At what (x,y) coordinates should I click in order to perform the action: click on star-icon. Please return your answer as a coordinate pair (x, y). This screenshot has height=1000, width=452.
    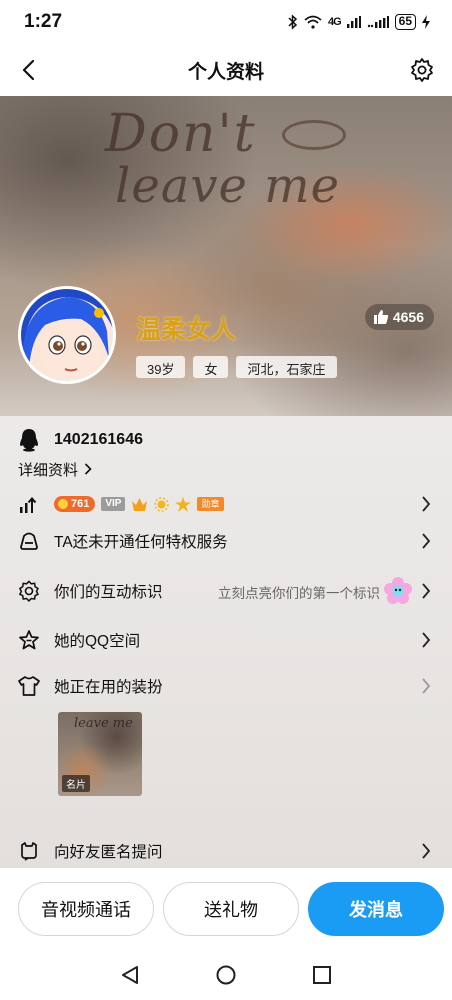
    Looking at the image, I should click on (183, 504).